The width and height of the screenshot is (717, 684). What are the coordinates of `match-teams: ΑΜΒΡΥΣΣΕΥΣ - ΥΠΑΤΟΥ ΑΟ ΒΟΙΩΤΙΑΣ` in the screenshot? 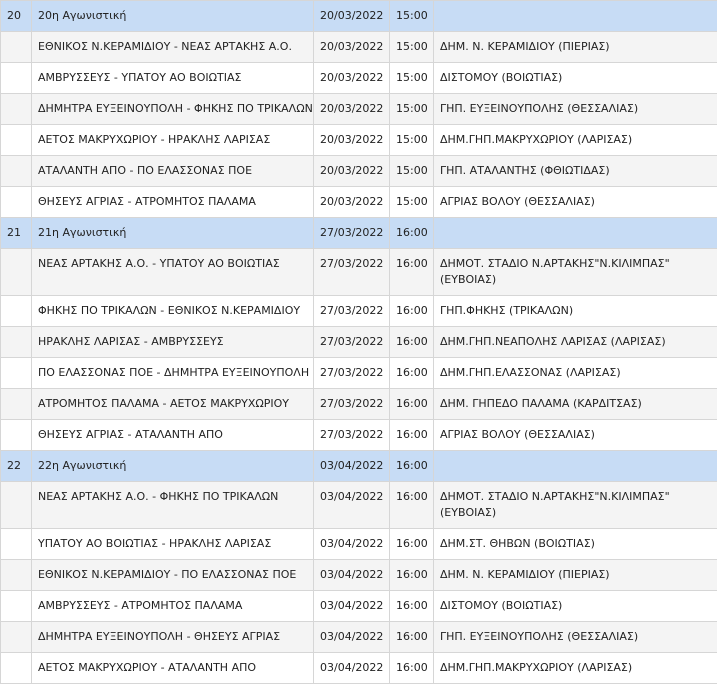 It's located at (173, 78).